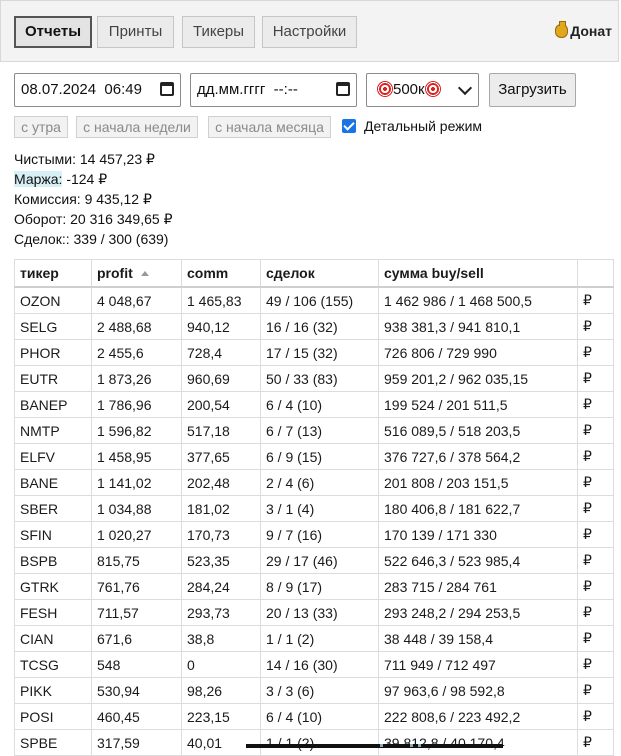  What do you see at coordinates (144, 273) in the screenshot?
I see `sort-asc-icon` at bounding box center [144, 273].